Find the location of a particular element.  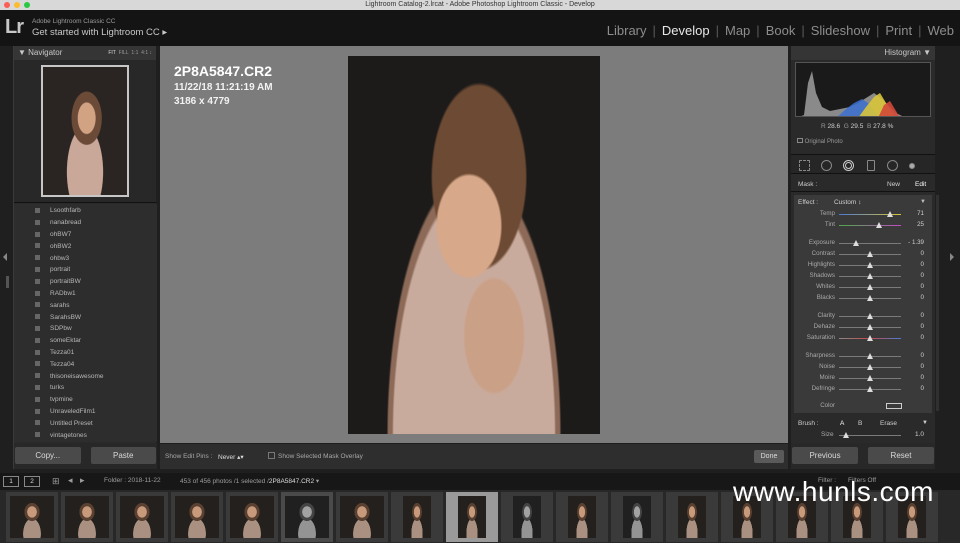

get-started-link: Get started with Lightroom CC ▸ is located at coordinates (99, 32).